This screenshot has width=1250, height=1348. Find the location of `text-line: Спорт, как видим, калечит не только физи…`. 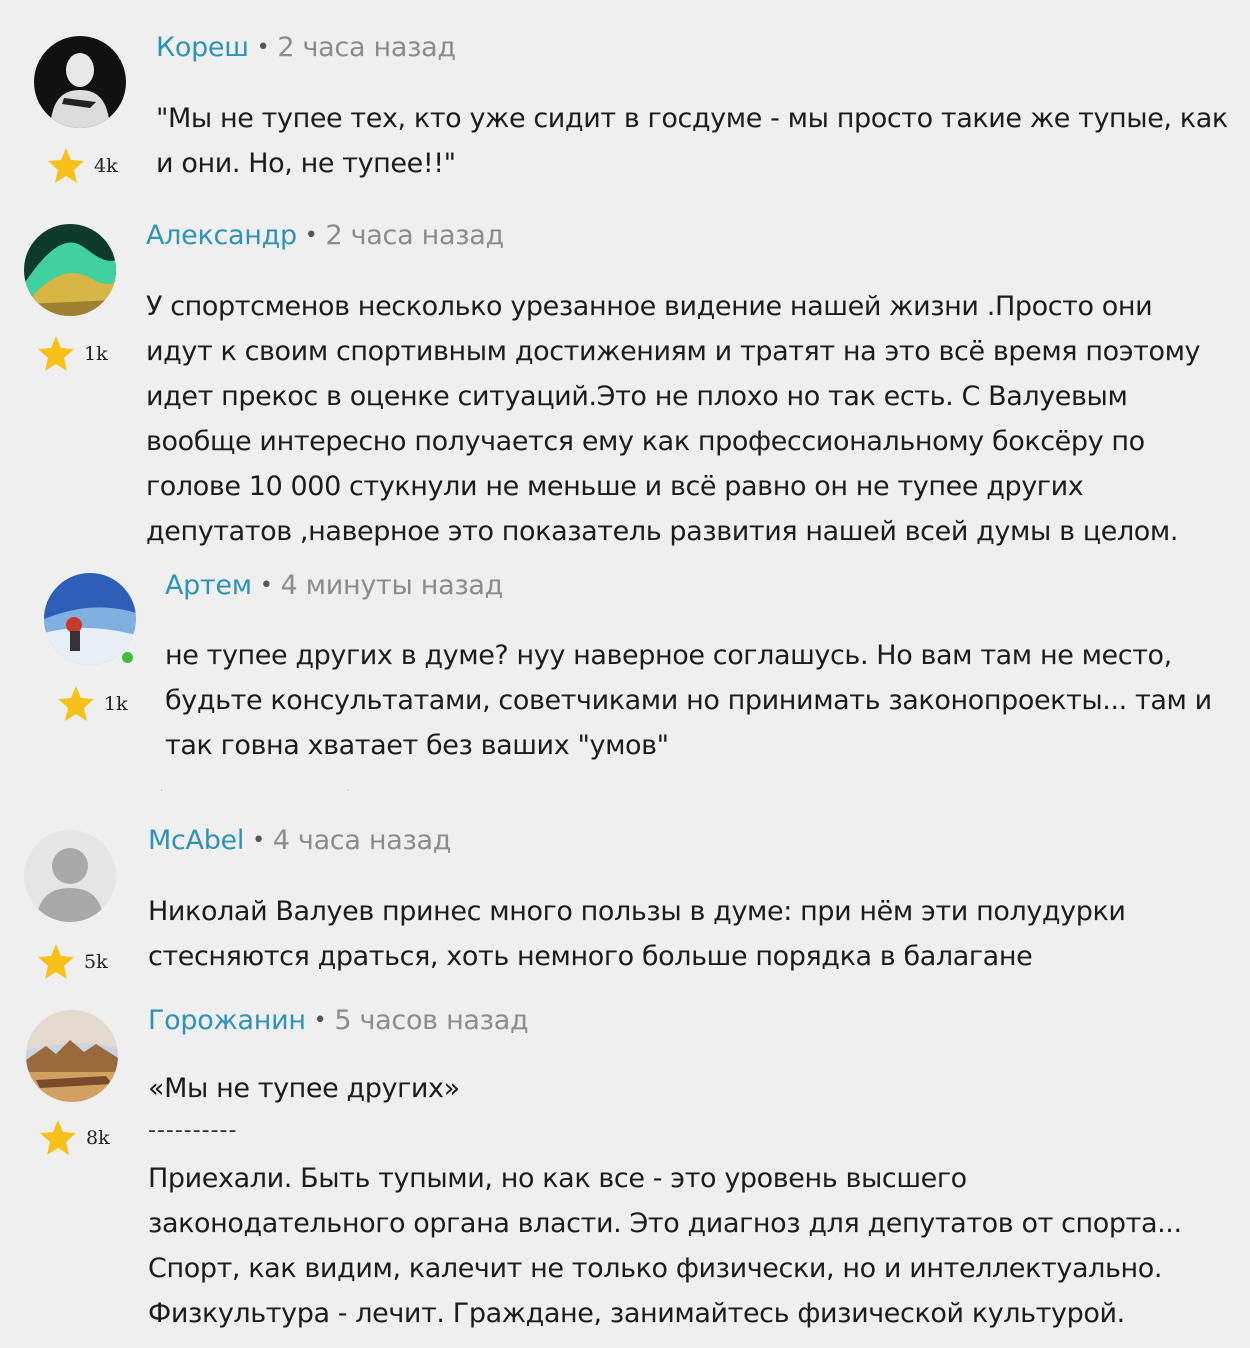

text-line: Спорт, как видим, калечит не только физи… is located at coordinates (655, 1268).